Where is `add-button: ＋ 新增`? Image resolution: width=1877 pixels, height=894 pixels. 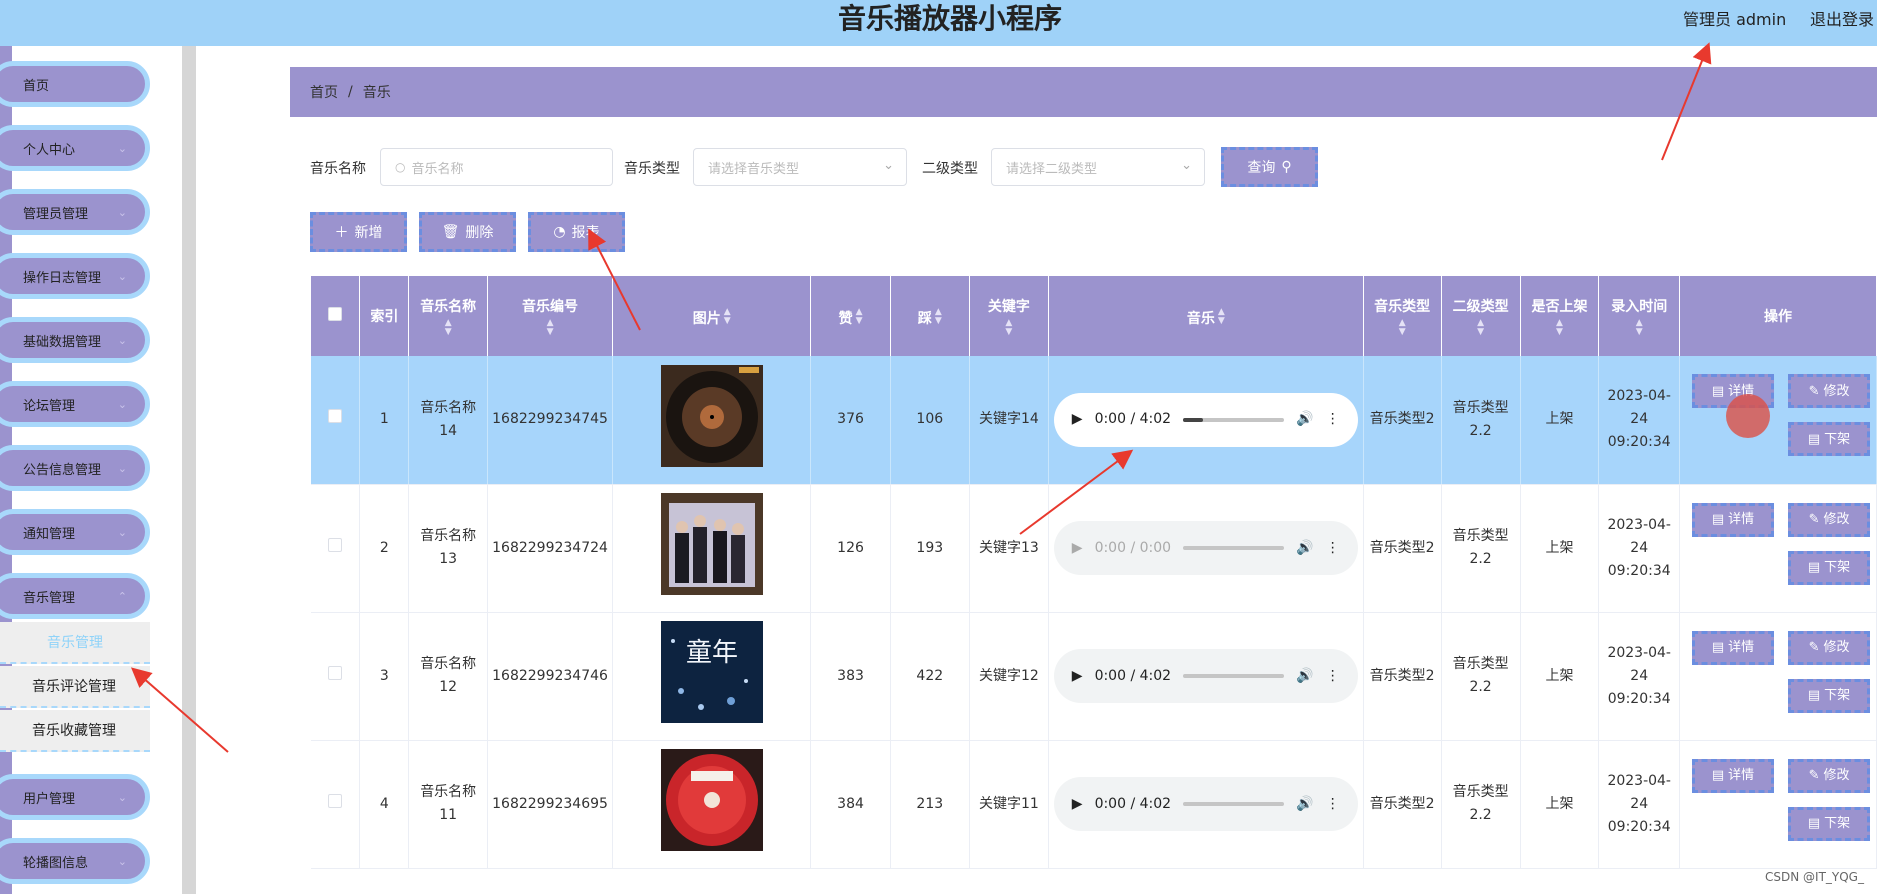
add-button: ＋ 新增 is located at coordinates (358, 232).